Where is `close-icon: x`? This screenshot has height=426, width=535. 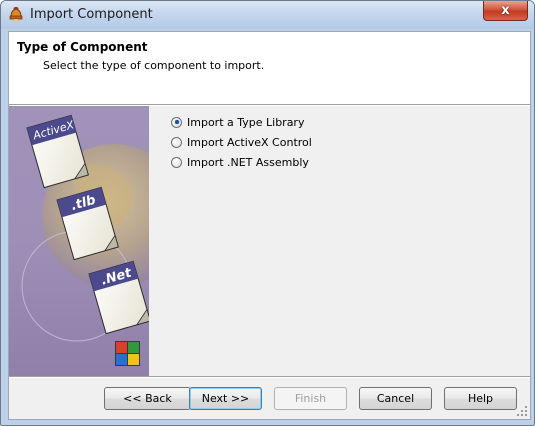 close-icon: x is located at coordinates (505, 10).